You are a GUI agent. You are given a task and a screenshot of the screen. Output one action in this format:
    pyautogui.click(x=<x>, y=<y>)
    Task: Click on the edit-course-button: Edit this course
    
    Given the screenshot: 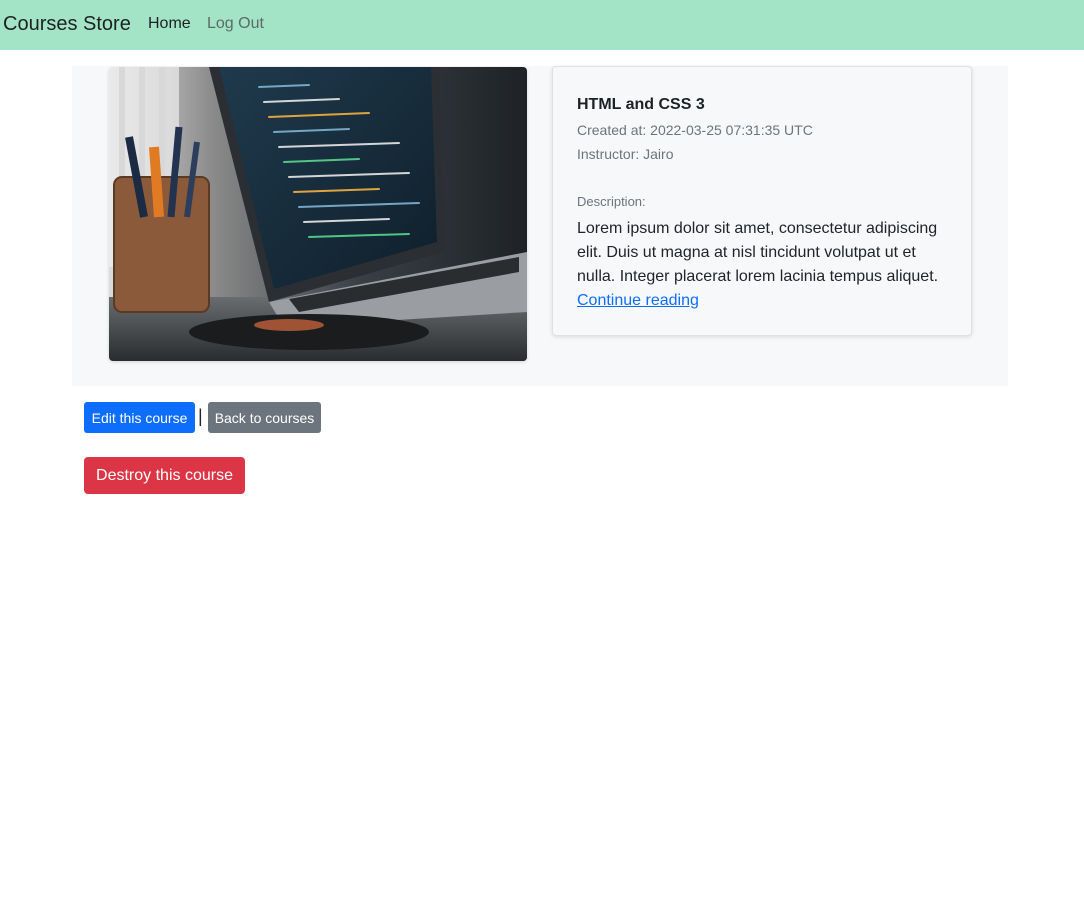 What is the action you would take?
    pyautogui.click(x=139, y=417)
    